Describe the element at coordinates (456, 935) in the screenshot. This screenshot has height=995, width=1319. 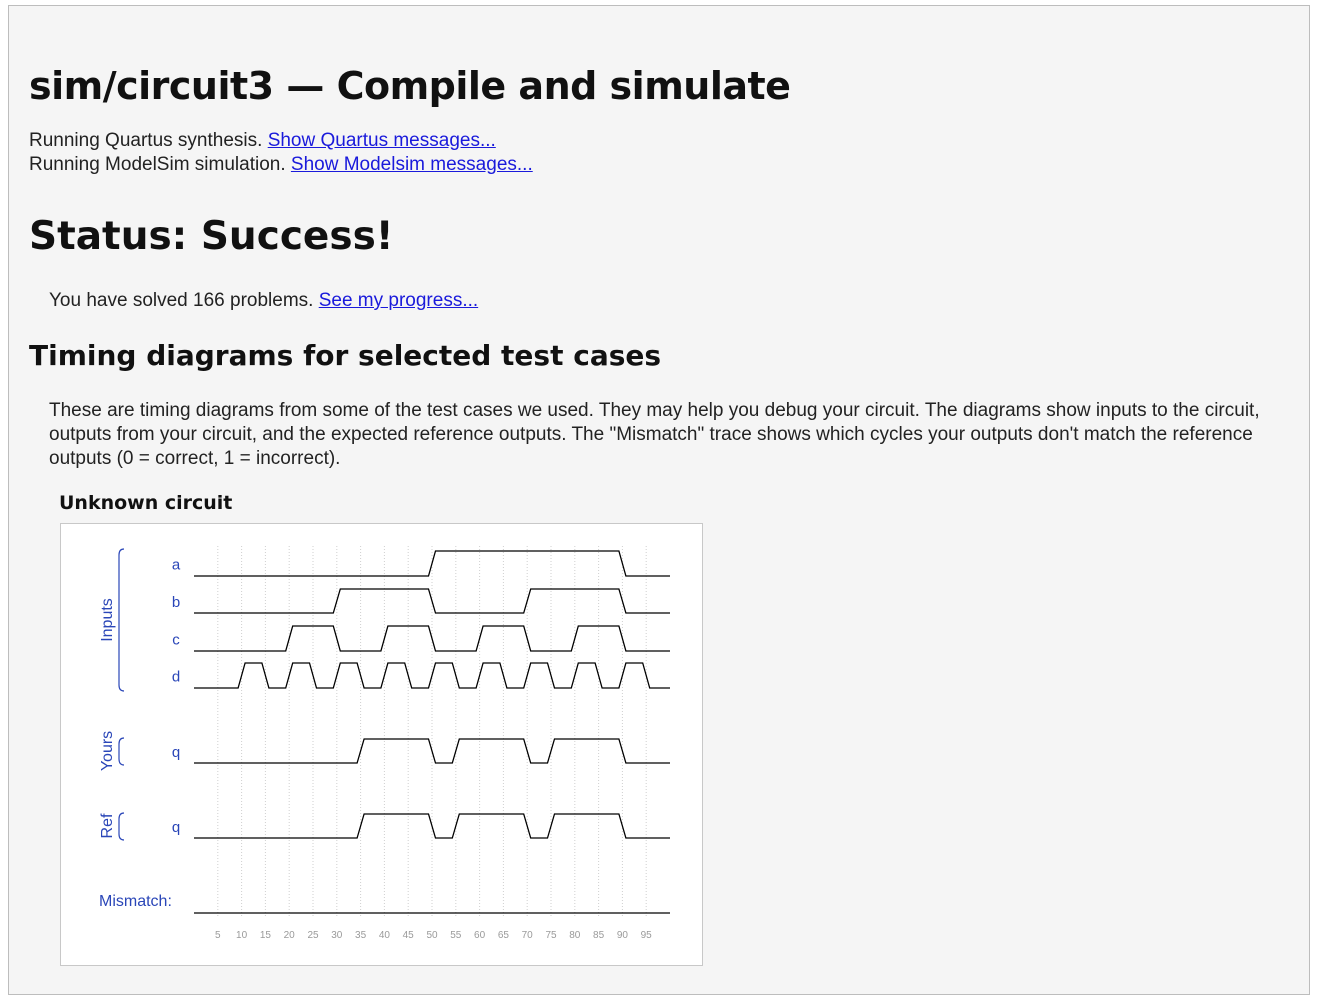
I see `time-tick-label: 55` at that location.